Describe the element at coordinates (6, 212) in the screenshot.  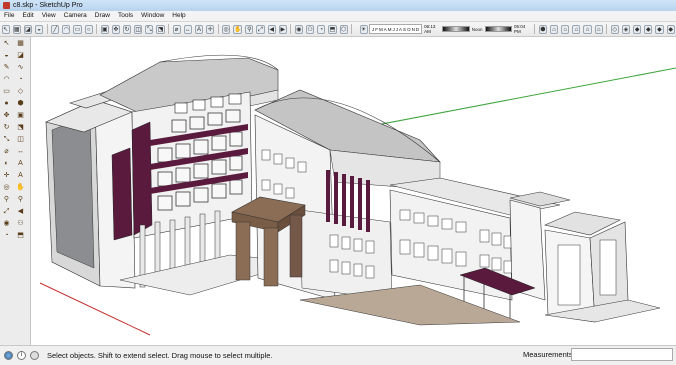
I see `zoom-extents-tool-icon: ⤢` at that location.